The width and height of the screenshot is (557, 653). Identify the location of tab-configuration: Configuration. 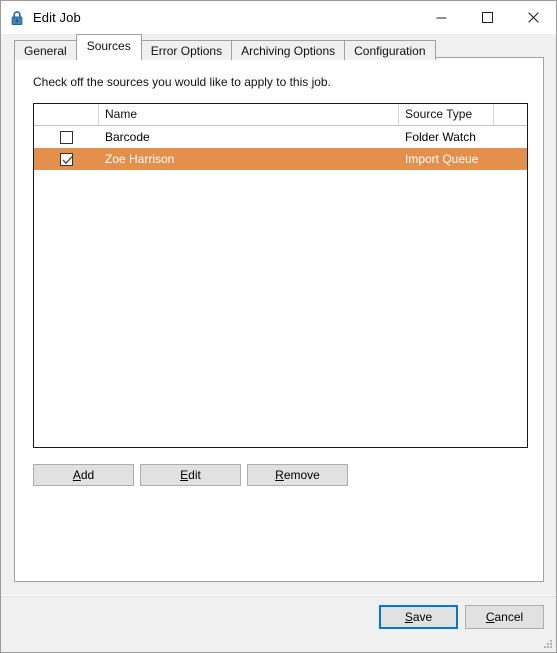
(390, 50).